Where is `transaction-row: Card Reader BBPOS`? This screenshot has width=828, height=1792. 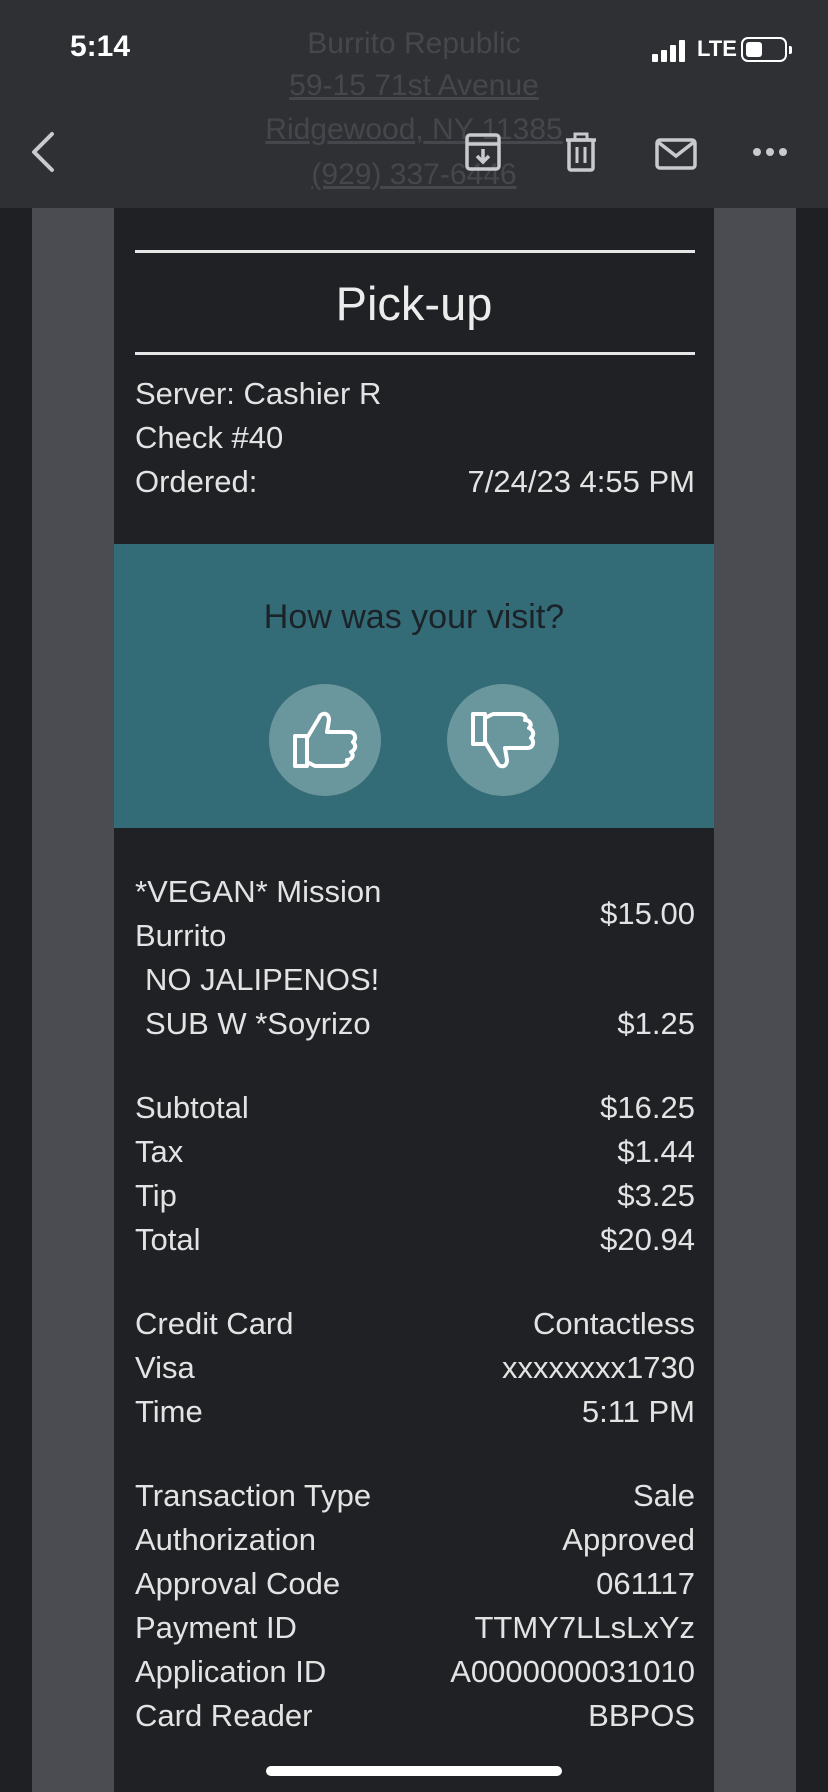 transaction-row: Card Reader BBPOS is located at coordinates (415, 1716).